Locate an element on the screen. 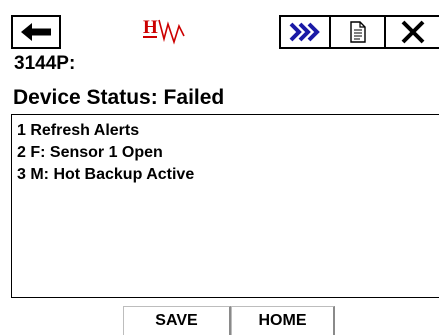  document-button is located at coordinates (357, 32).